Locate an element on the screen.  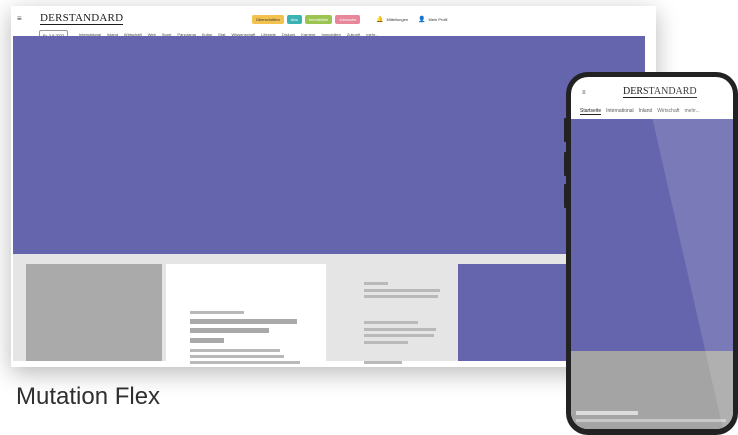
format-caption: Mutation Flex is located at coordinates (88, 396).